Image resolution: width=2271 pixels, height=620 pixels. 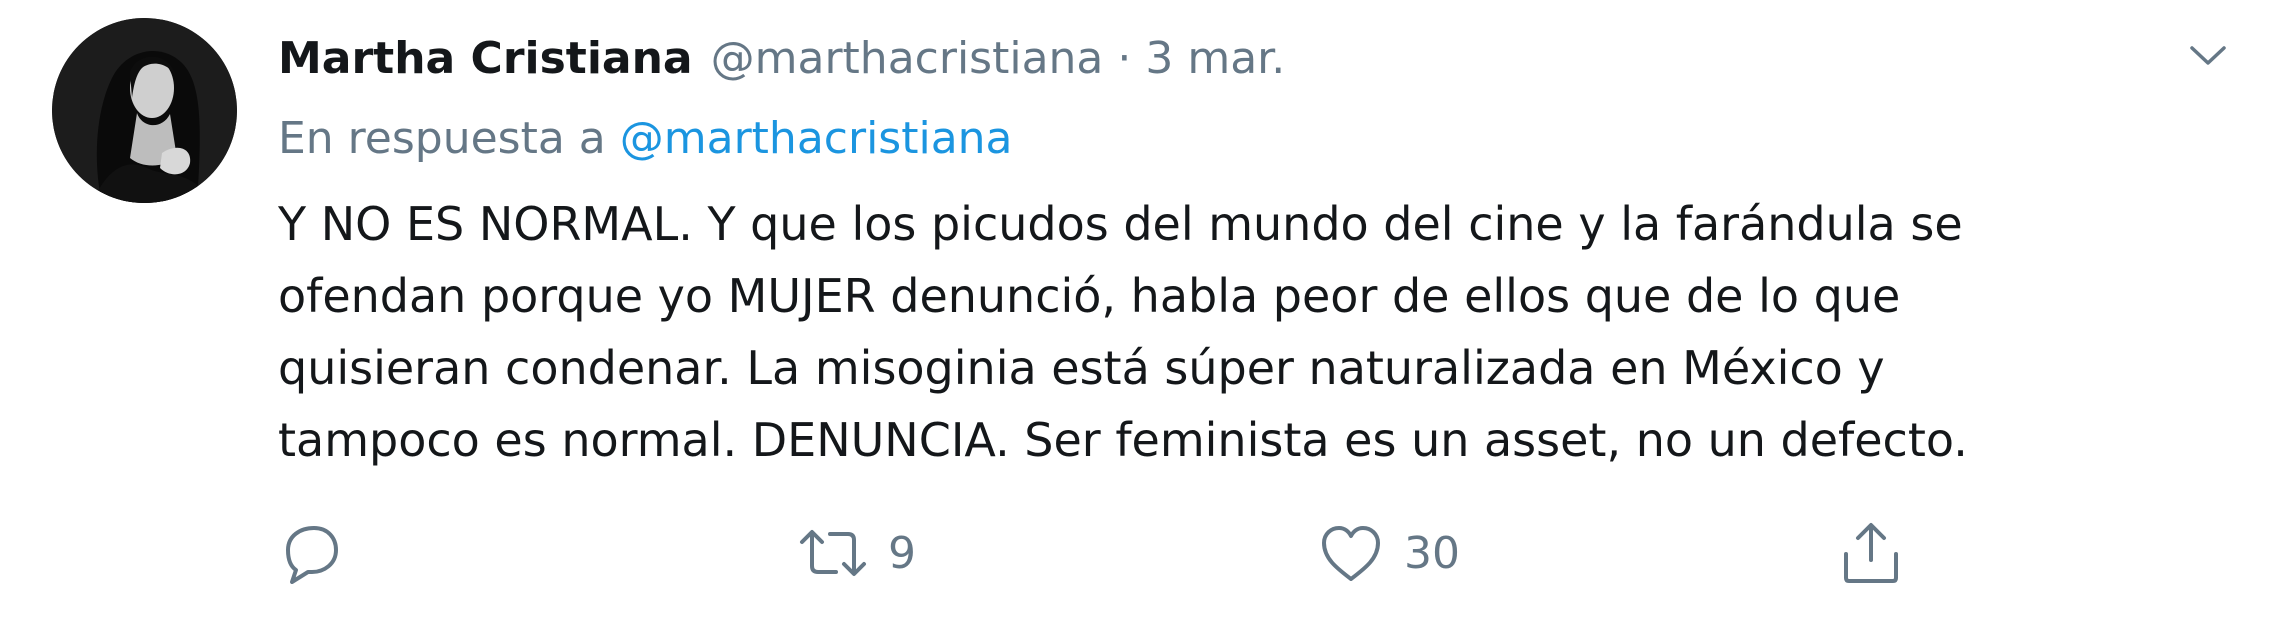 I want to click on heart-icon, so click(x=1351, y=553).